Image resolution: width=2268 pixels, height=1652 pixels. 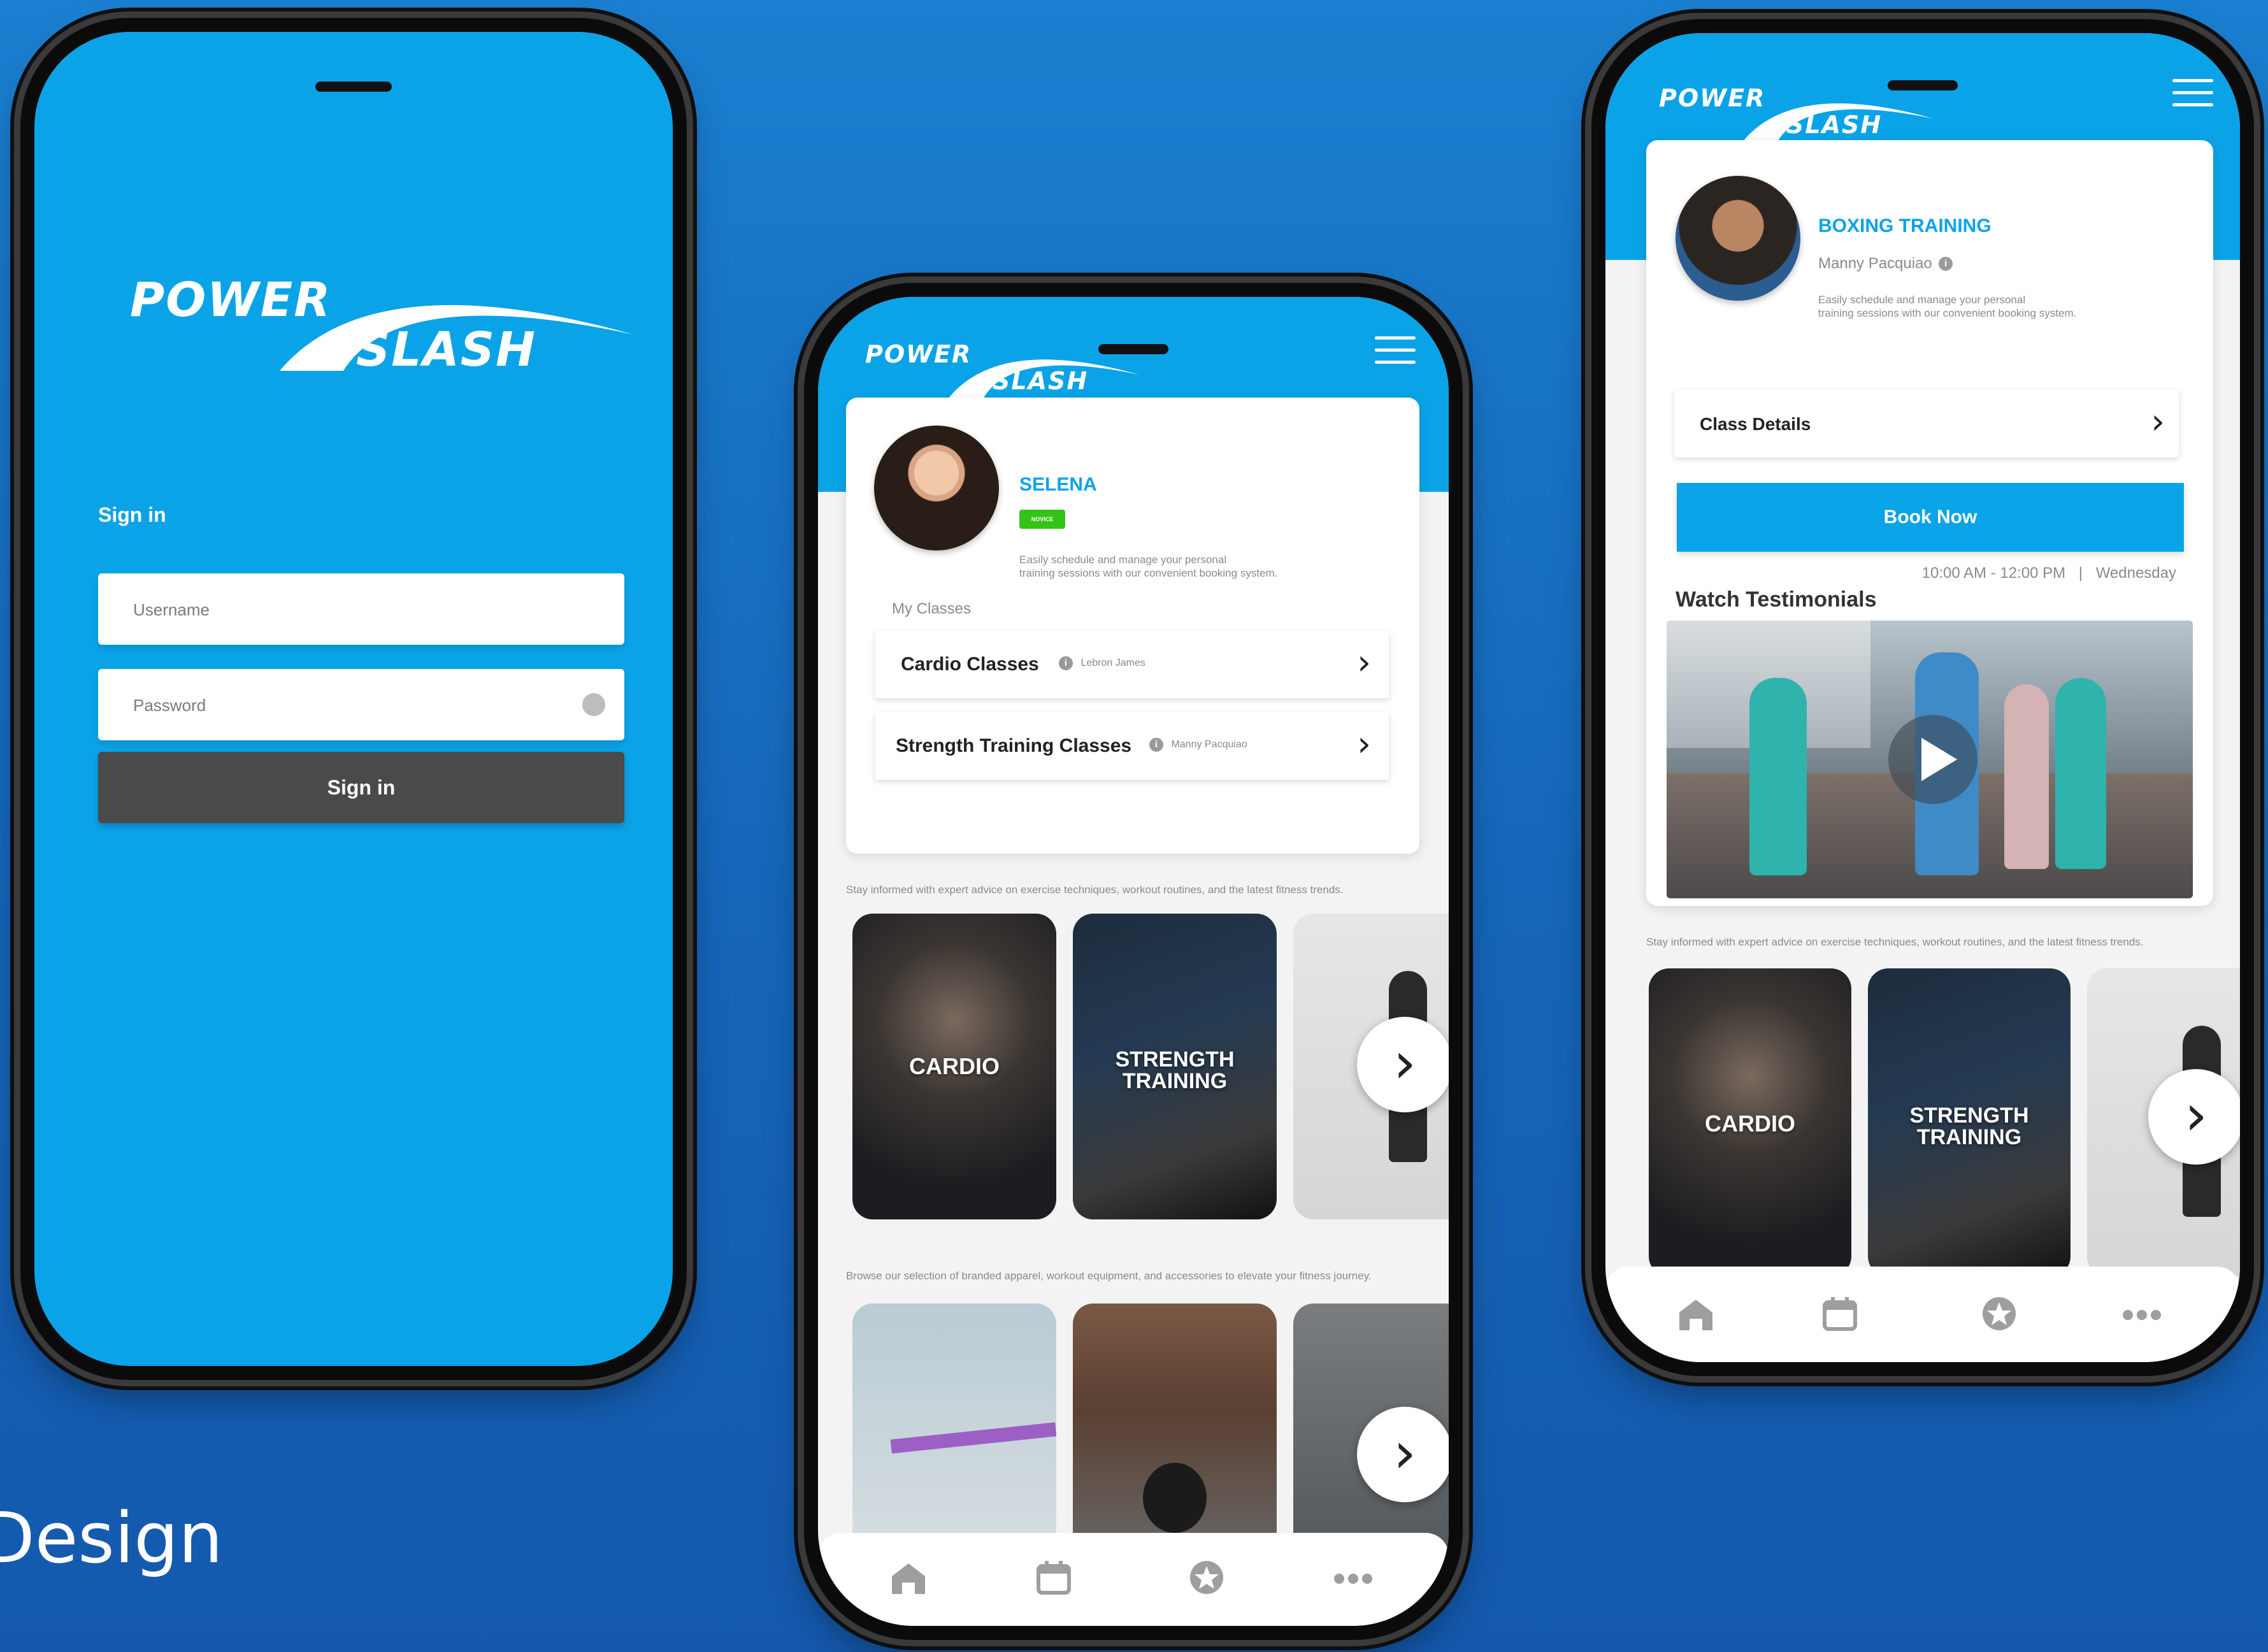 What do you see at coordinates (973, 1438) in the screenshot?
I see `resistance-band` at bounding box center [973, 1438].